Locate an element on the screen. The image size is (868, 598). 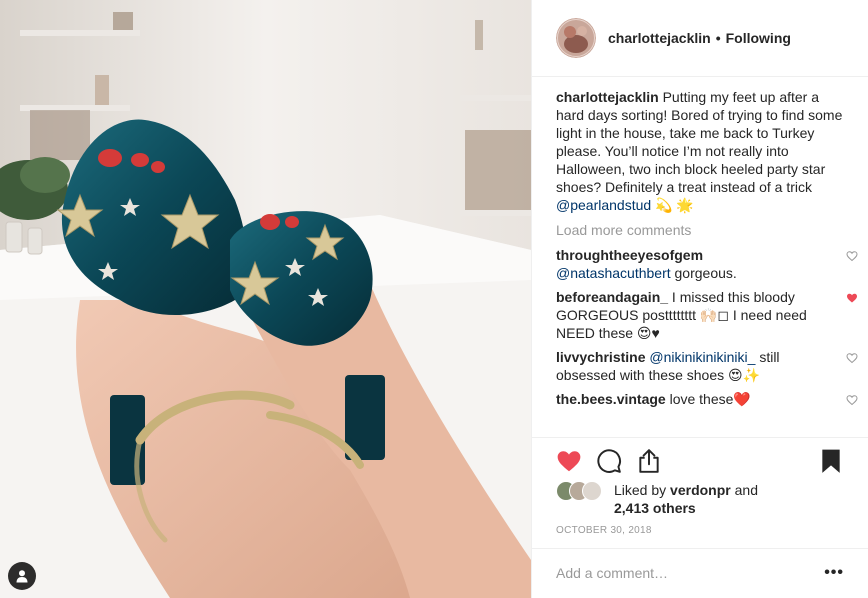
comment-username: throughtheeyesofgem is located at coordinates (629, 255).